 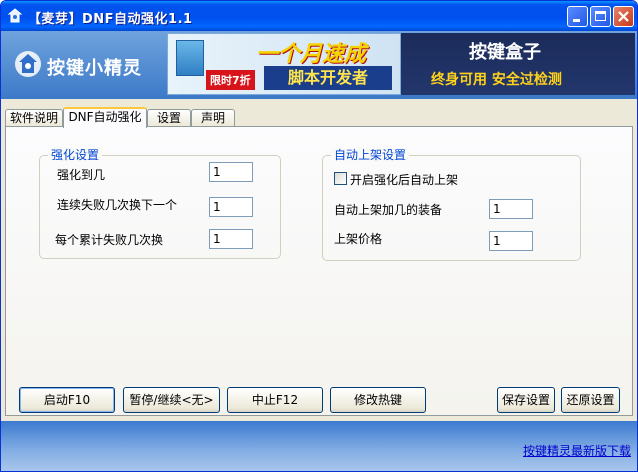 What do you see at coordinates (358, 239) in the screenshot?
I see `listing-price-label: 上架价格` at bounding box center [358, 239].